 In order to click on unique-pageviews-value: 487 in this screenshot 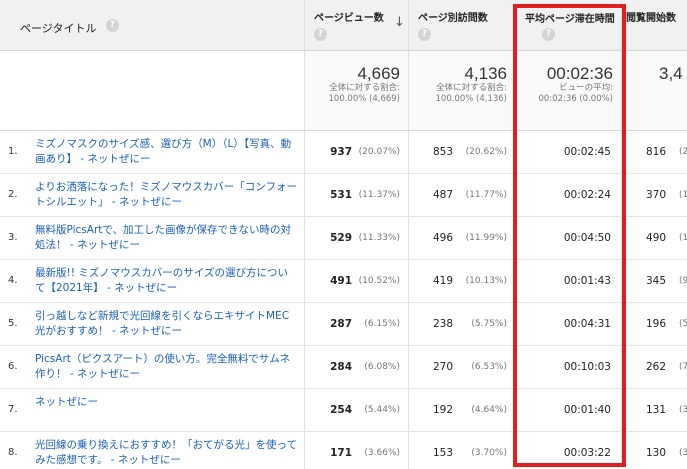, I will do `click(442, 195)`.